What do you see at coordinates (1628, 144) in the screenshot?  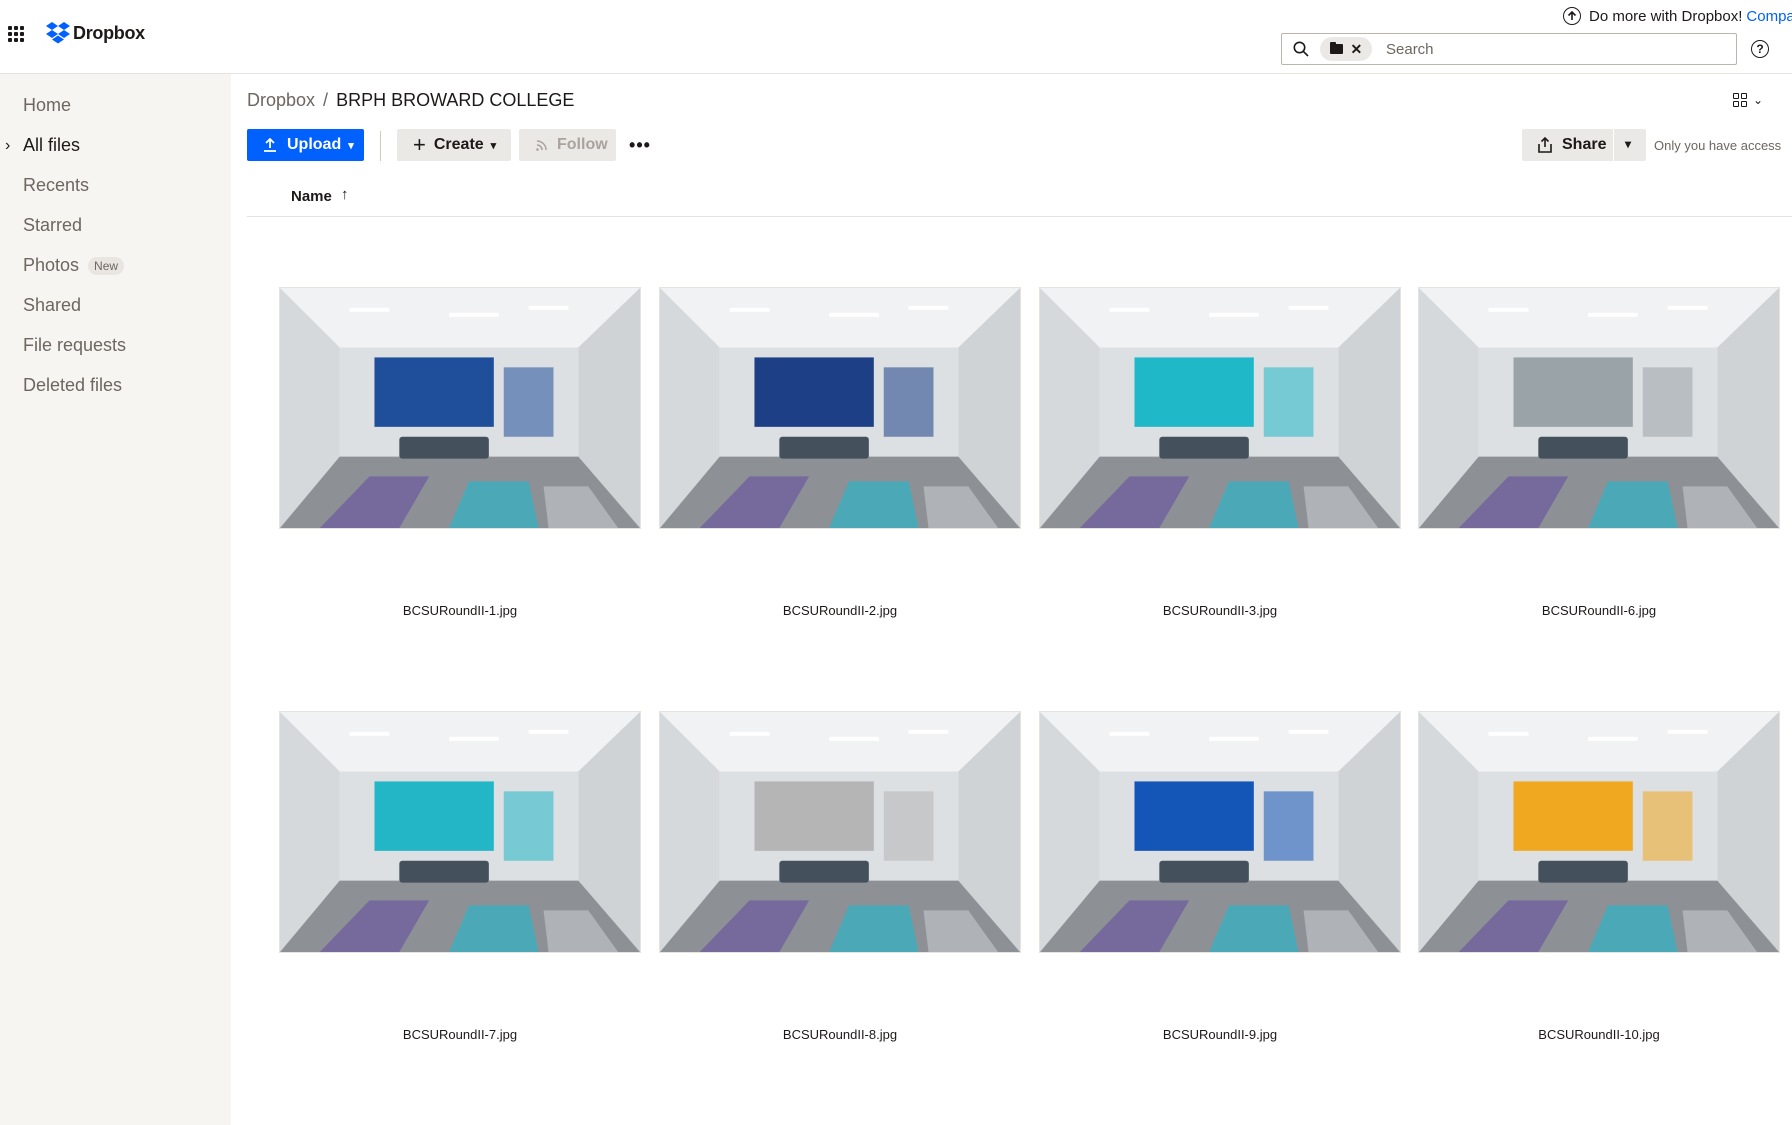 I see `share-dropdown-icon: ▾` at bounding box center [1628, 144].